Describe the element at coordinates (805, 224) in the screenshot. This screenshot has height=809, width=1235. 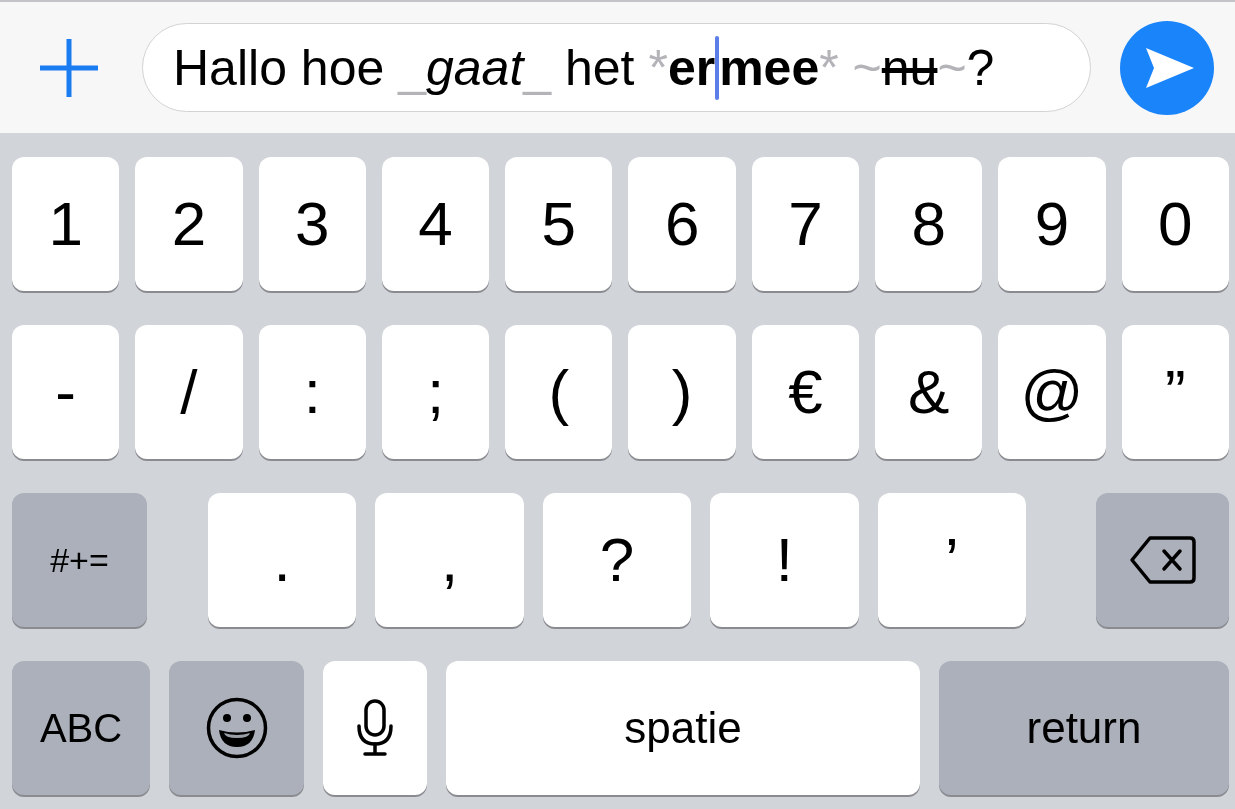
I see `keyboard-key: 7` at that location.